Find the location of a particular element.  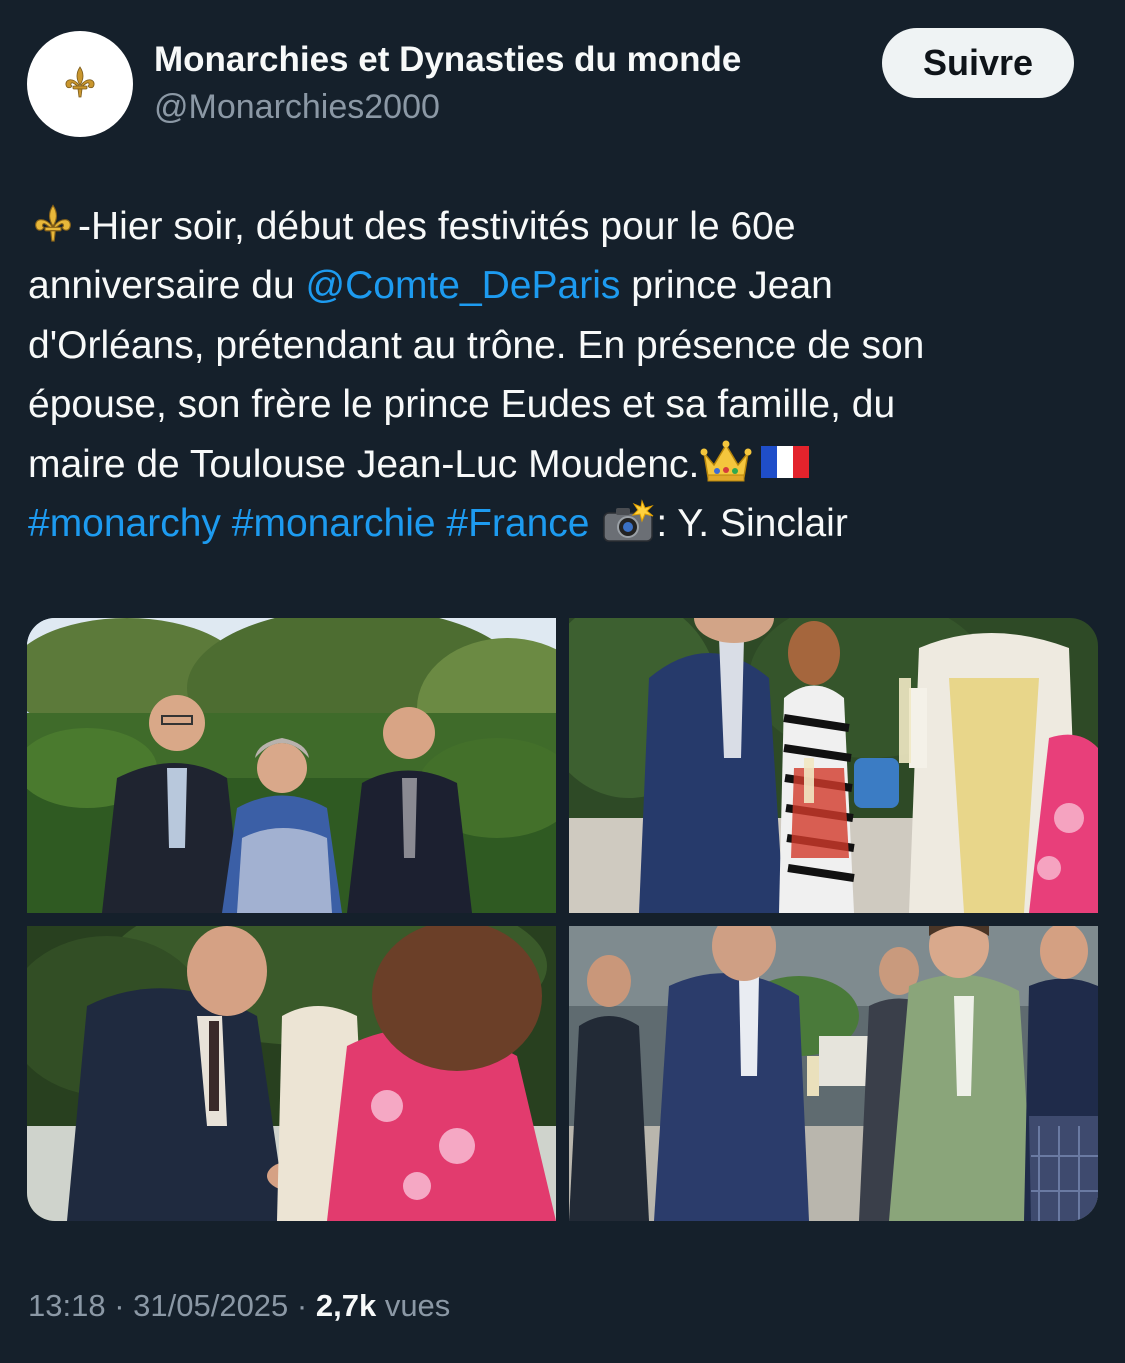

views-count: 2,7k is located at coordinates (346, 1305).